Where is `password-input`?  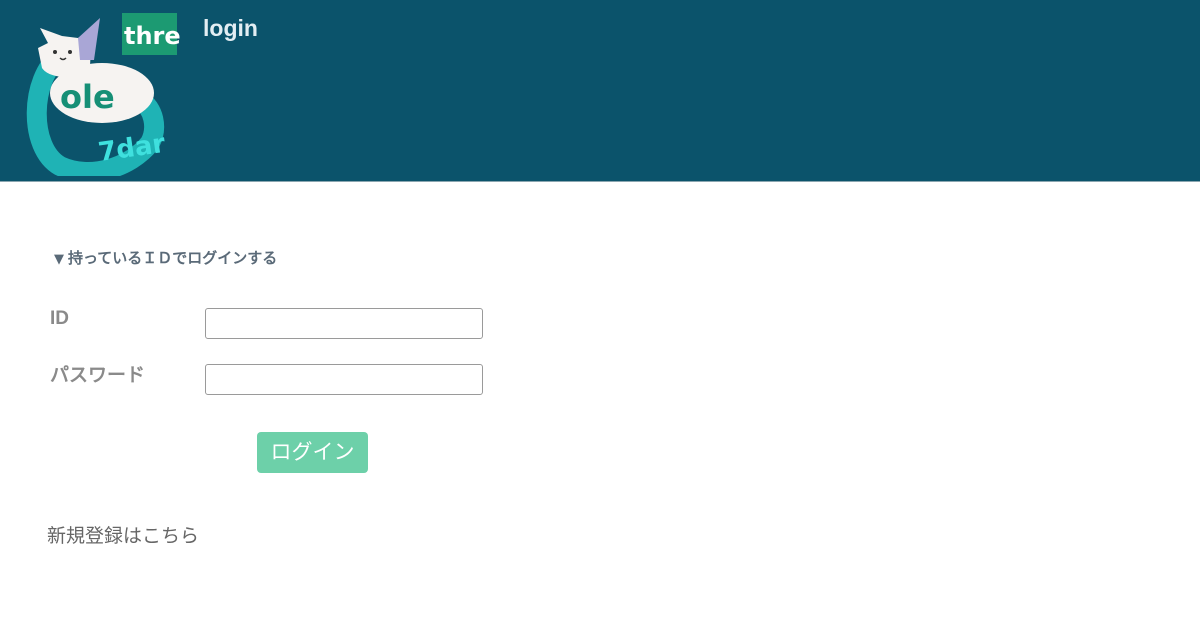 password-input is located at coordinates (344, 379).